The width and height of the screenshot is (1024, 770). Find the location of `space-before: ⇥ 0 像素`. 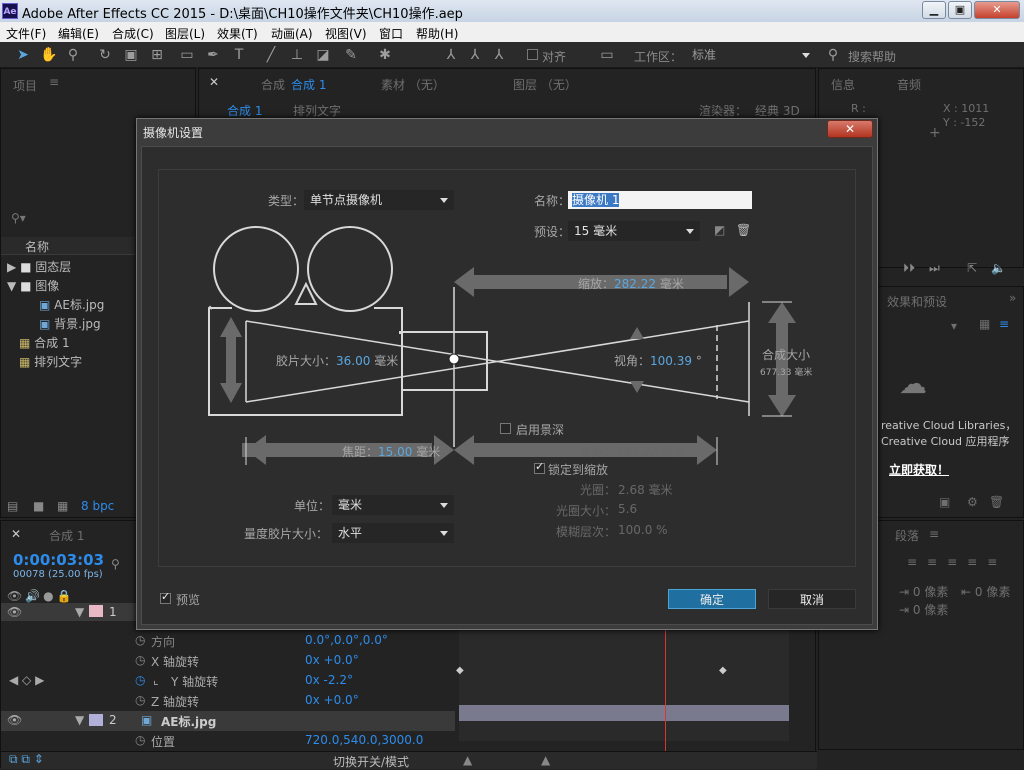

space-before: ⇥ 0 像素 is located at coordinates (923, 609).